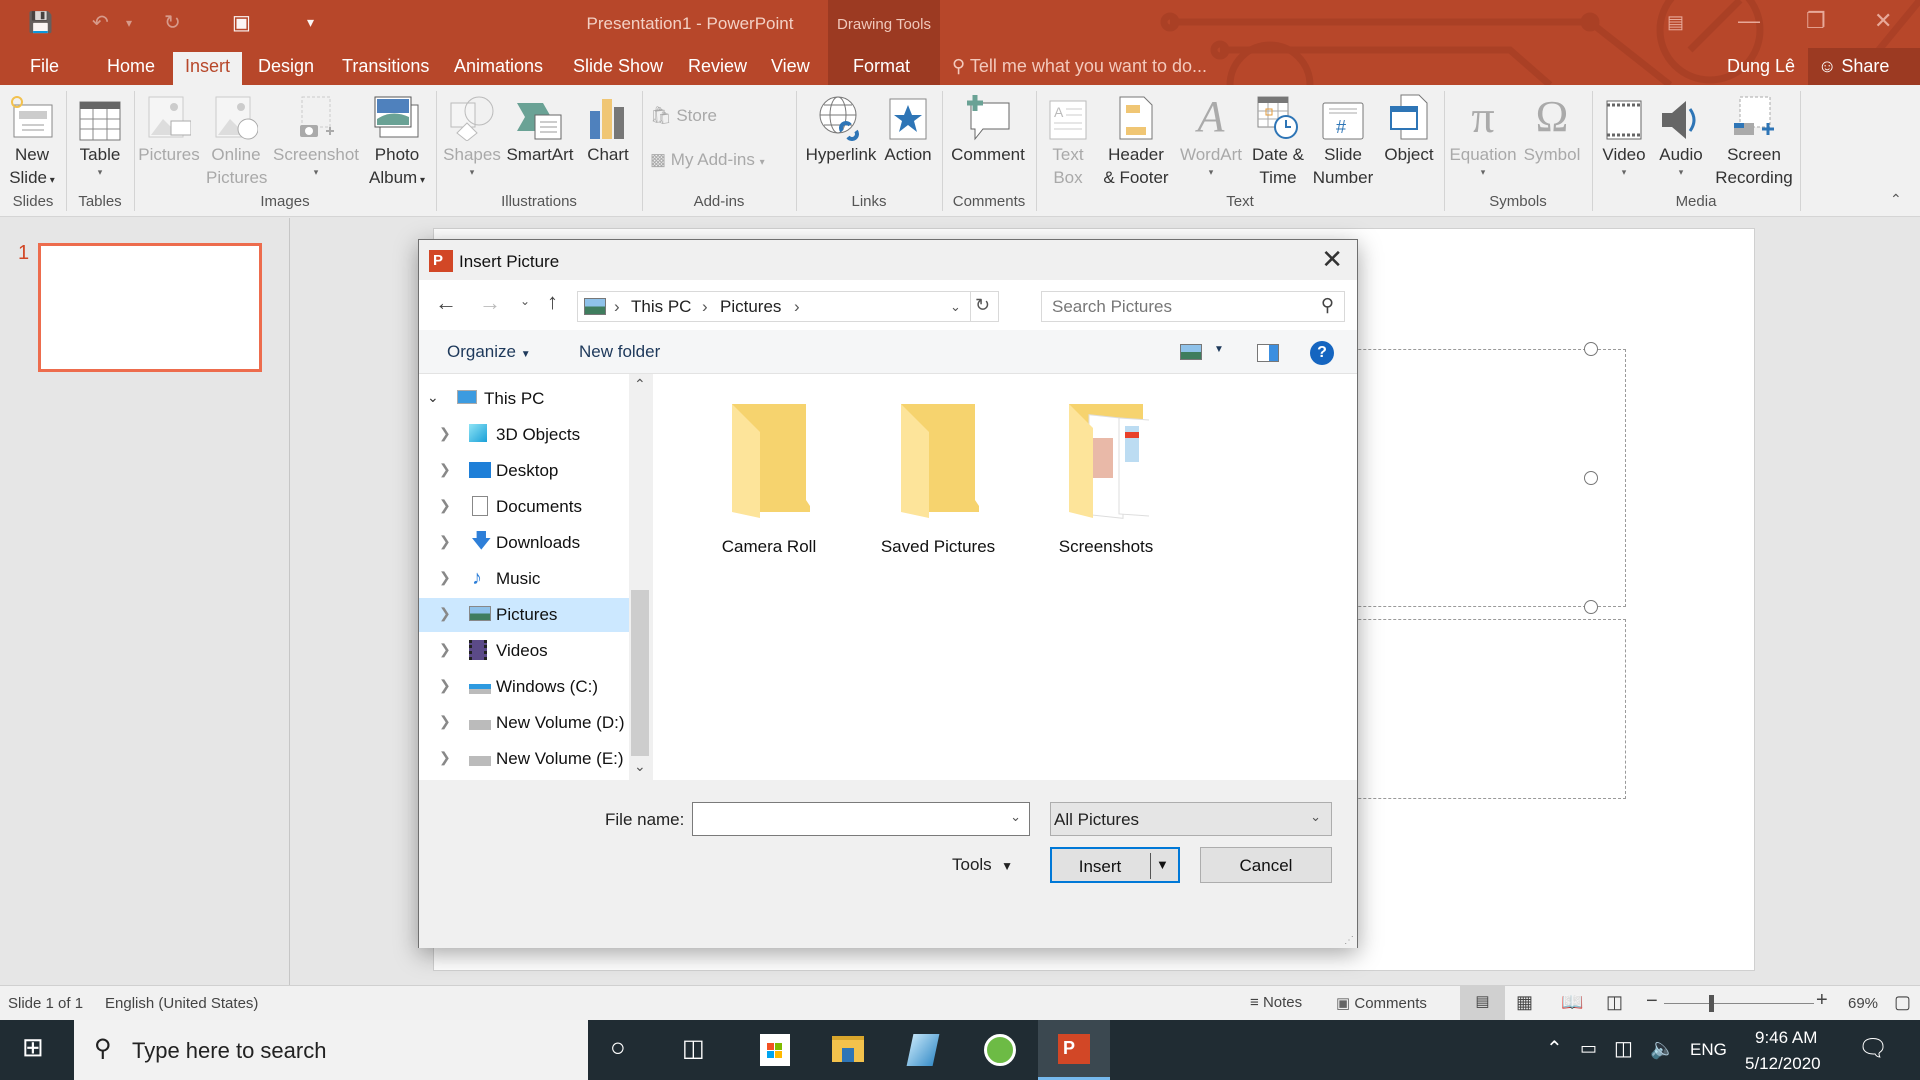 The width and height of the screenshot is (1920, 1080). What do you see at coordinates (618, 68) in the screenshot?
I see `tab-slide-show: Slide Show` at bounding box center [618, 68].